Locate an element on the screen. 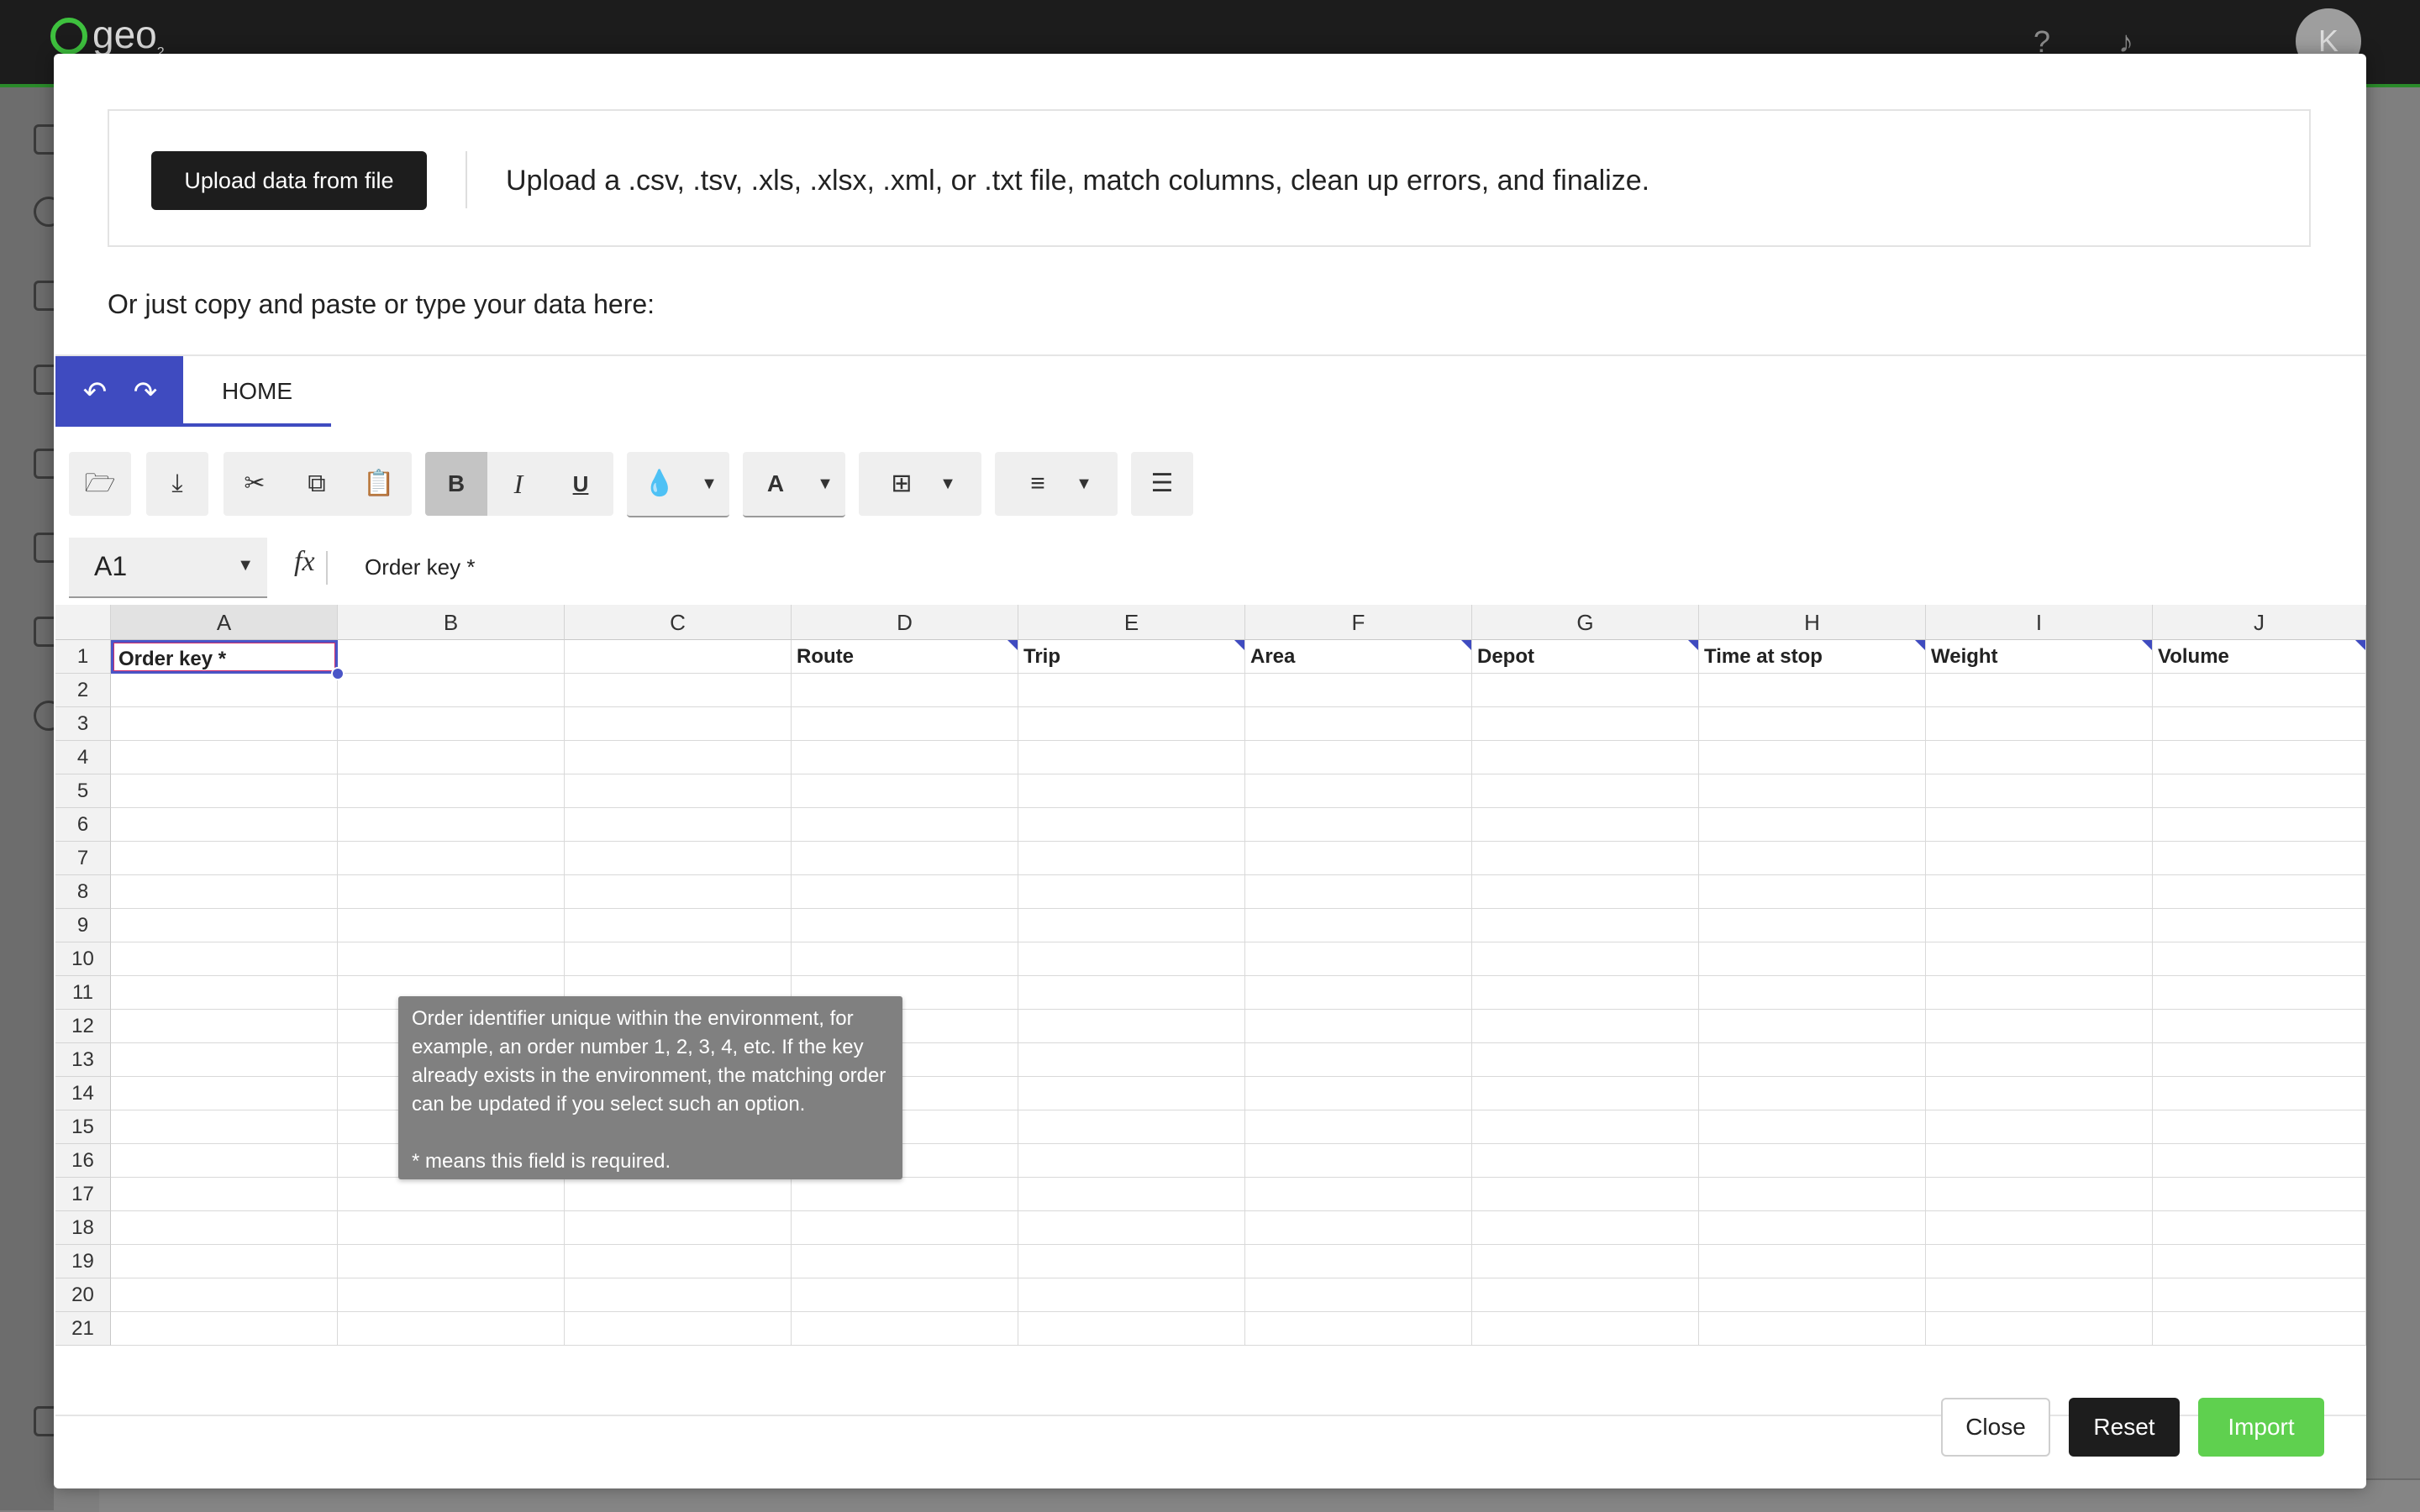  cell-j17 is located at coordinates (2260, 1194).